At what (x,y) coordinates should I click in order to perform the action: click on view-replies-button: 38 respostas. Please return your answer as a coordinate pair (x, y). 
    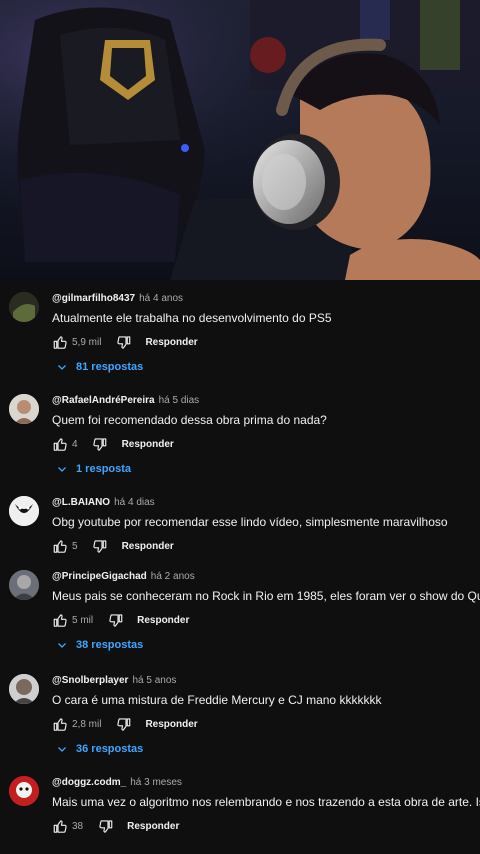
    Looking at the image, I should click on (99, 645).